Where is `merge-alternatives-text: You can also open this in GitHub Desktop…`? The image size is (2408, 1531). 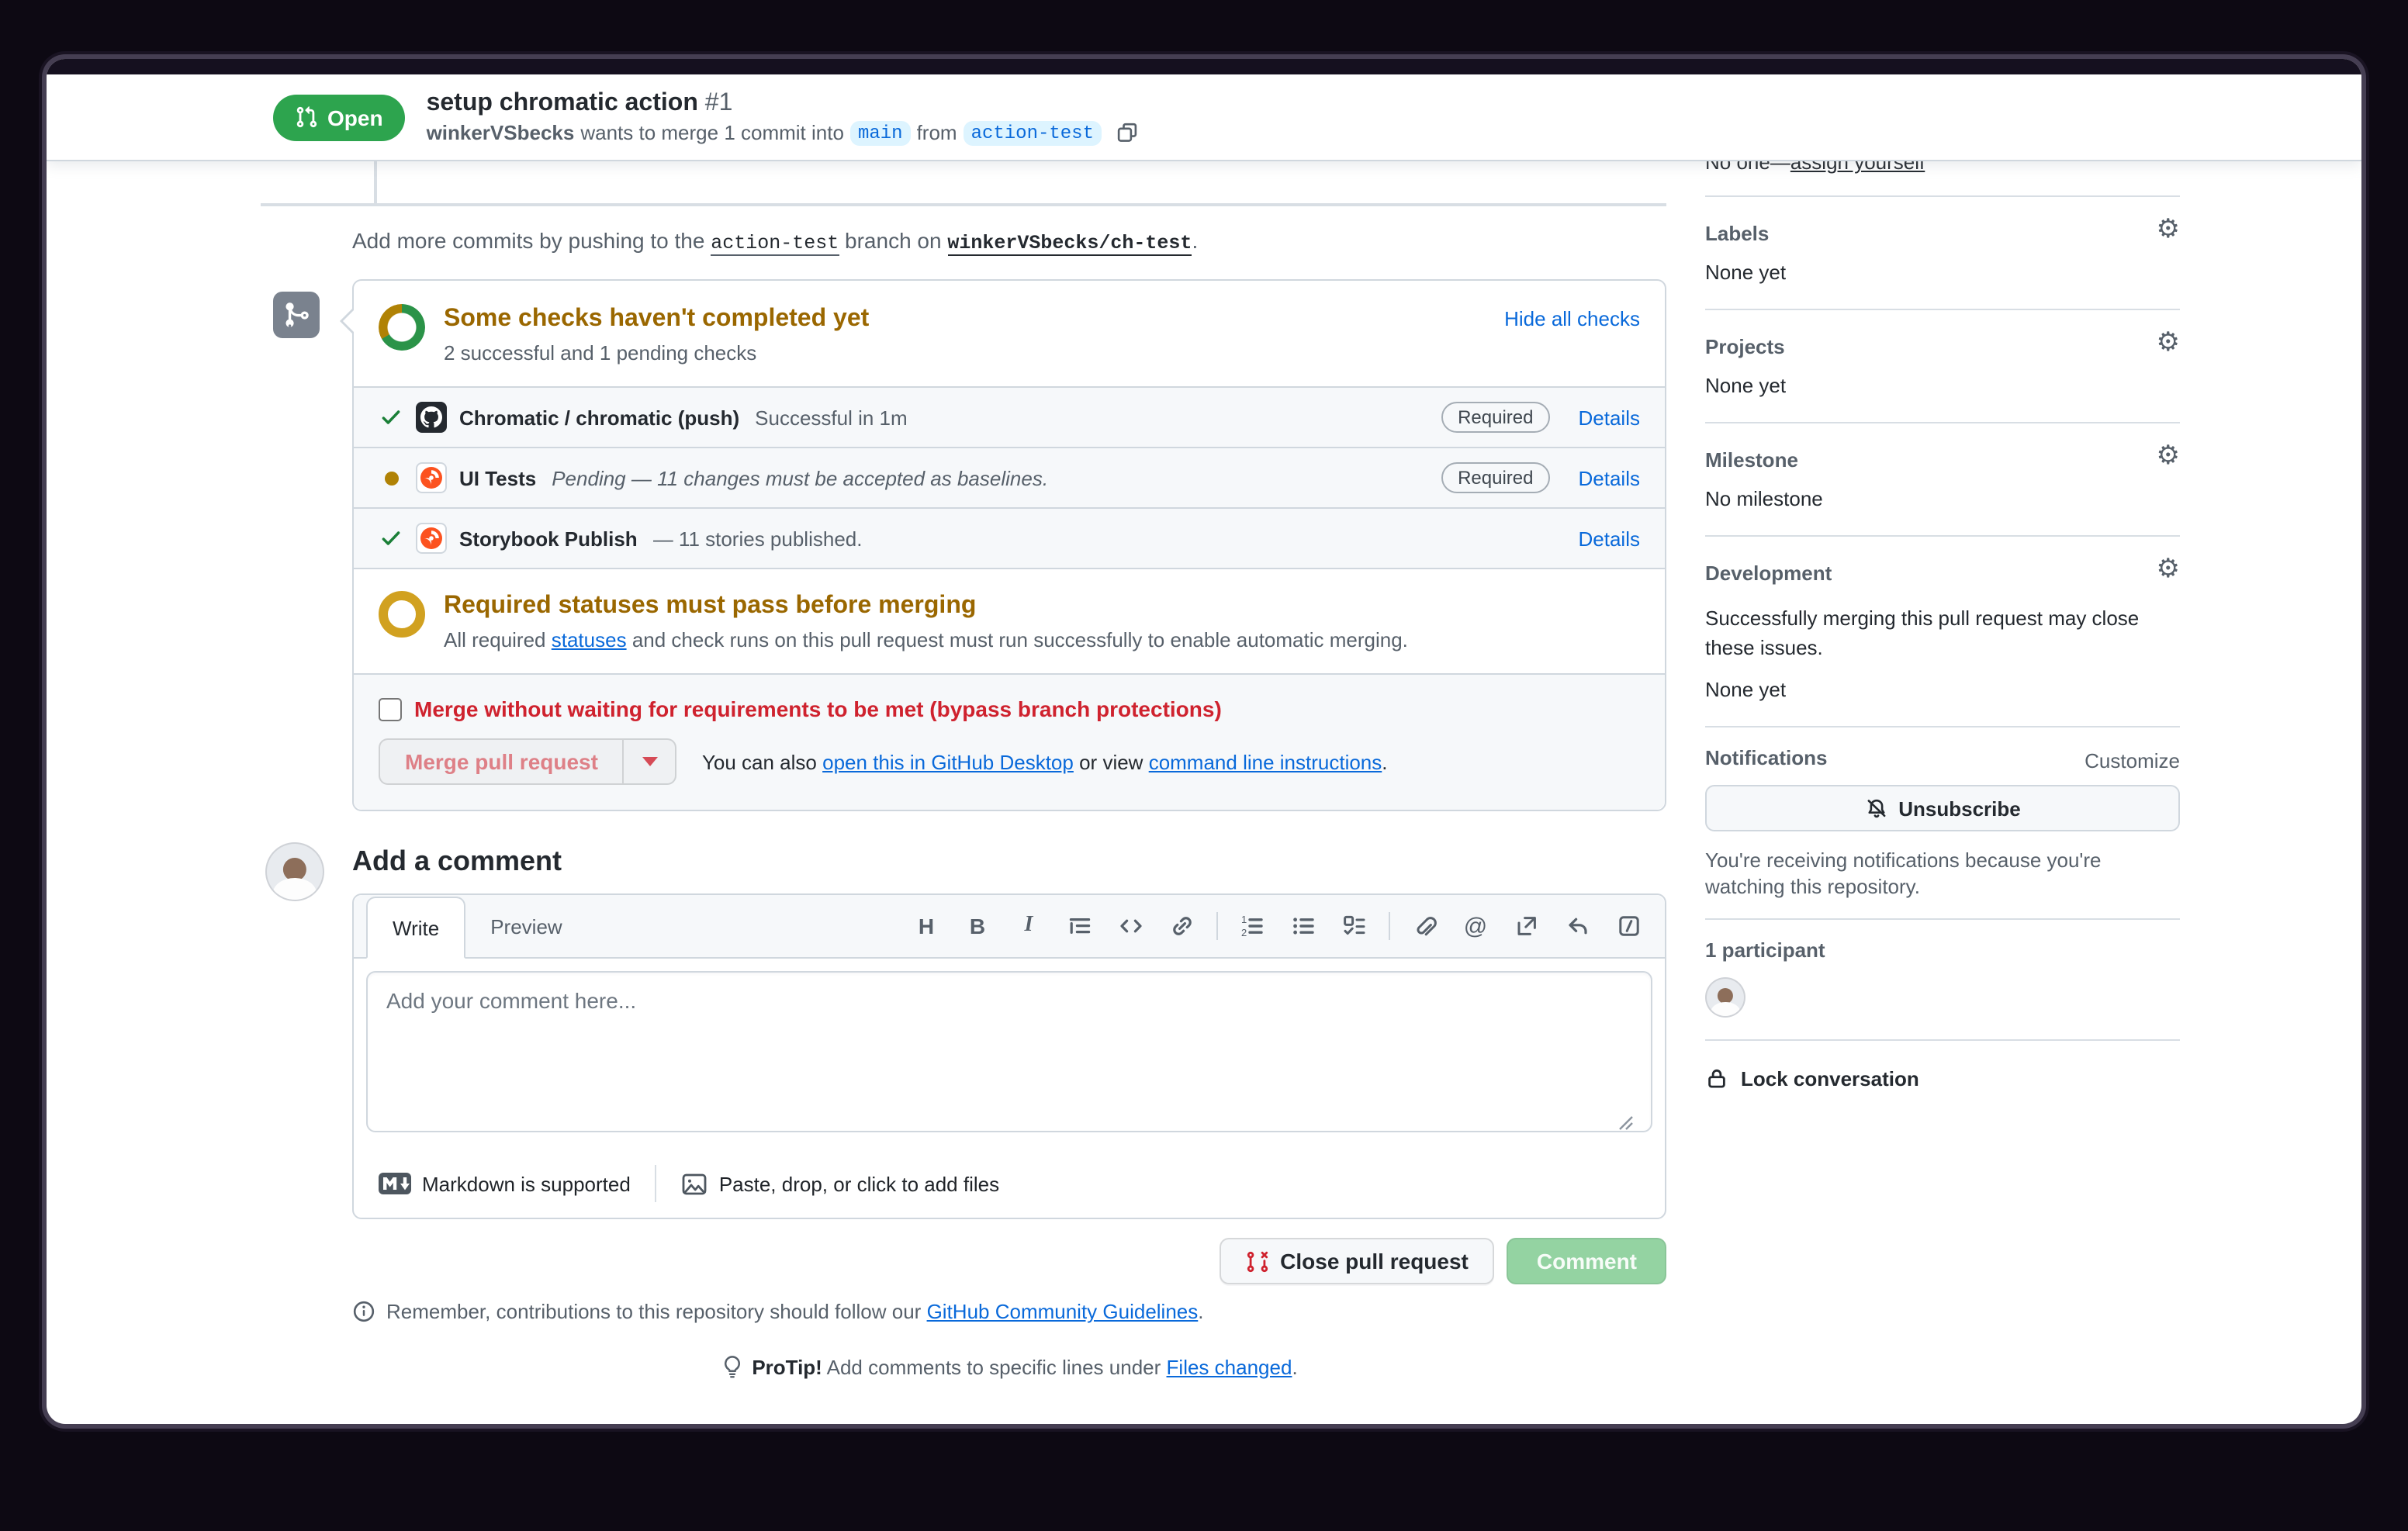
merge-alternatives-text: You can also open this in GitHub Desktop… is located at coordinates (1045, 761).